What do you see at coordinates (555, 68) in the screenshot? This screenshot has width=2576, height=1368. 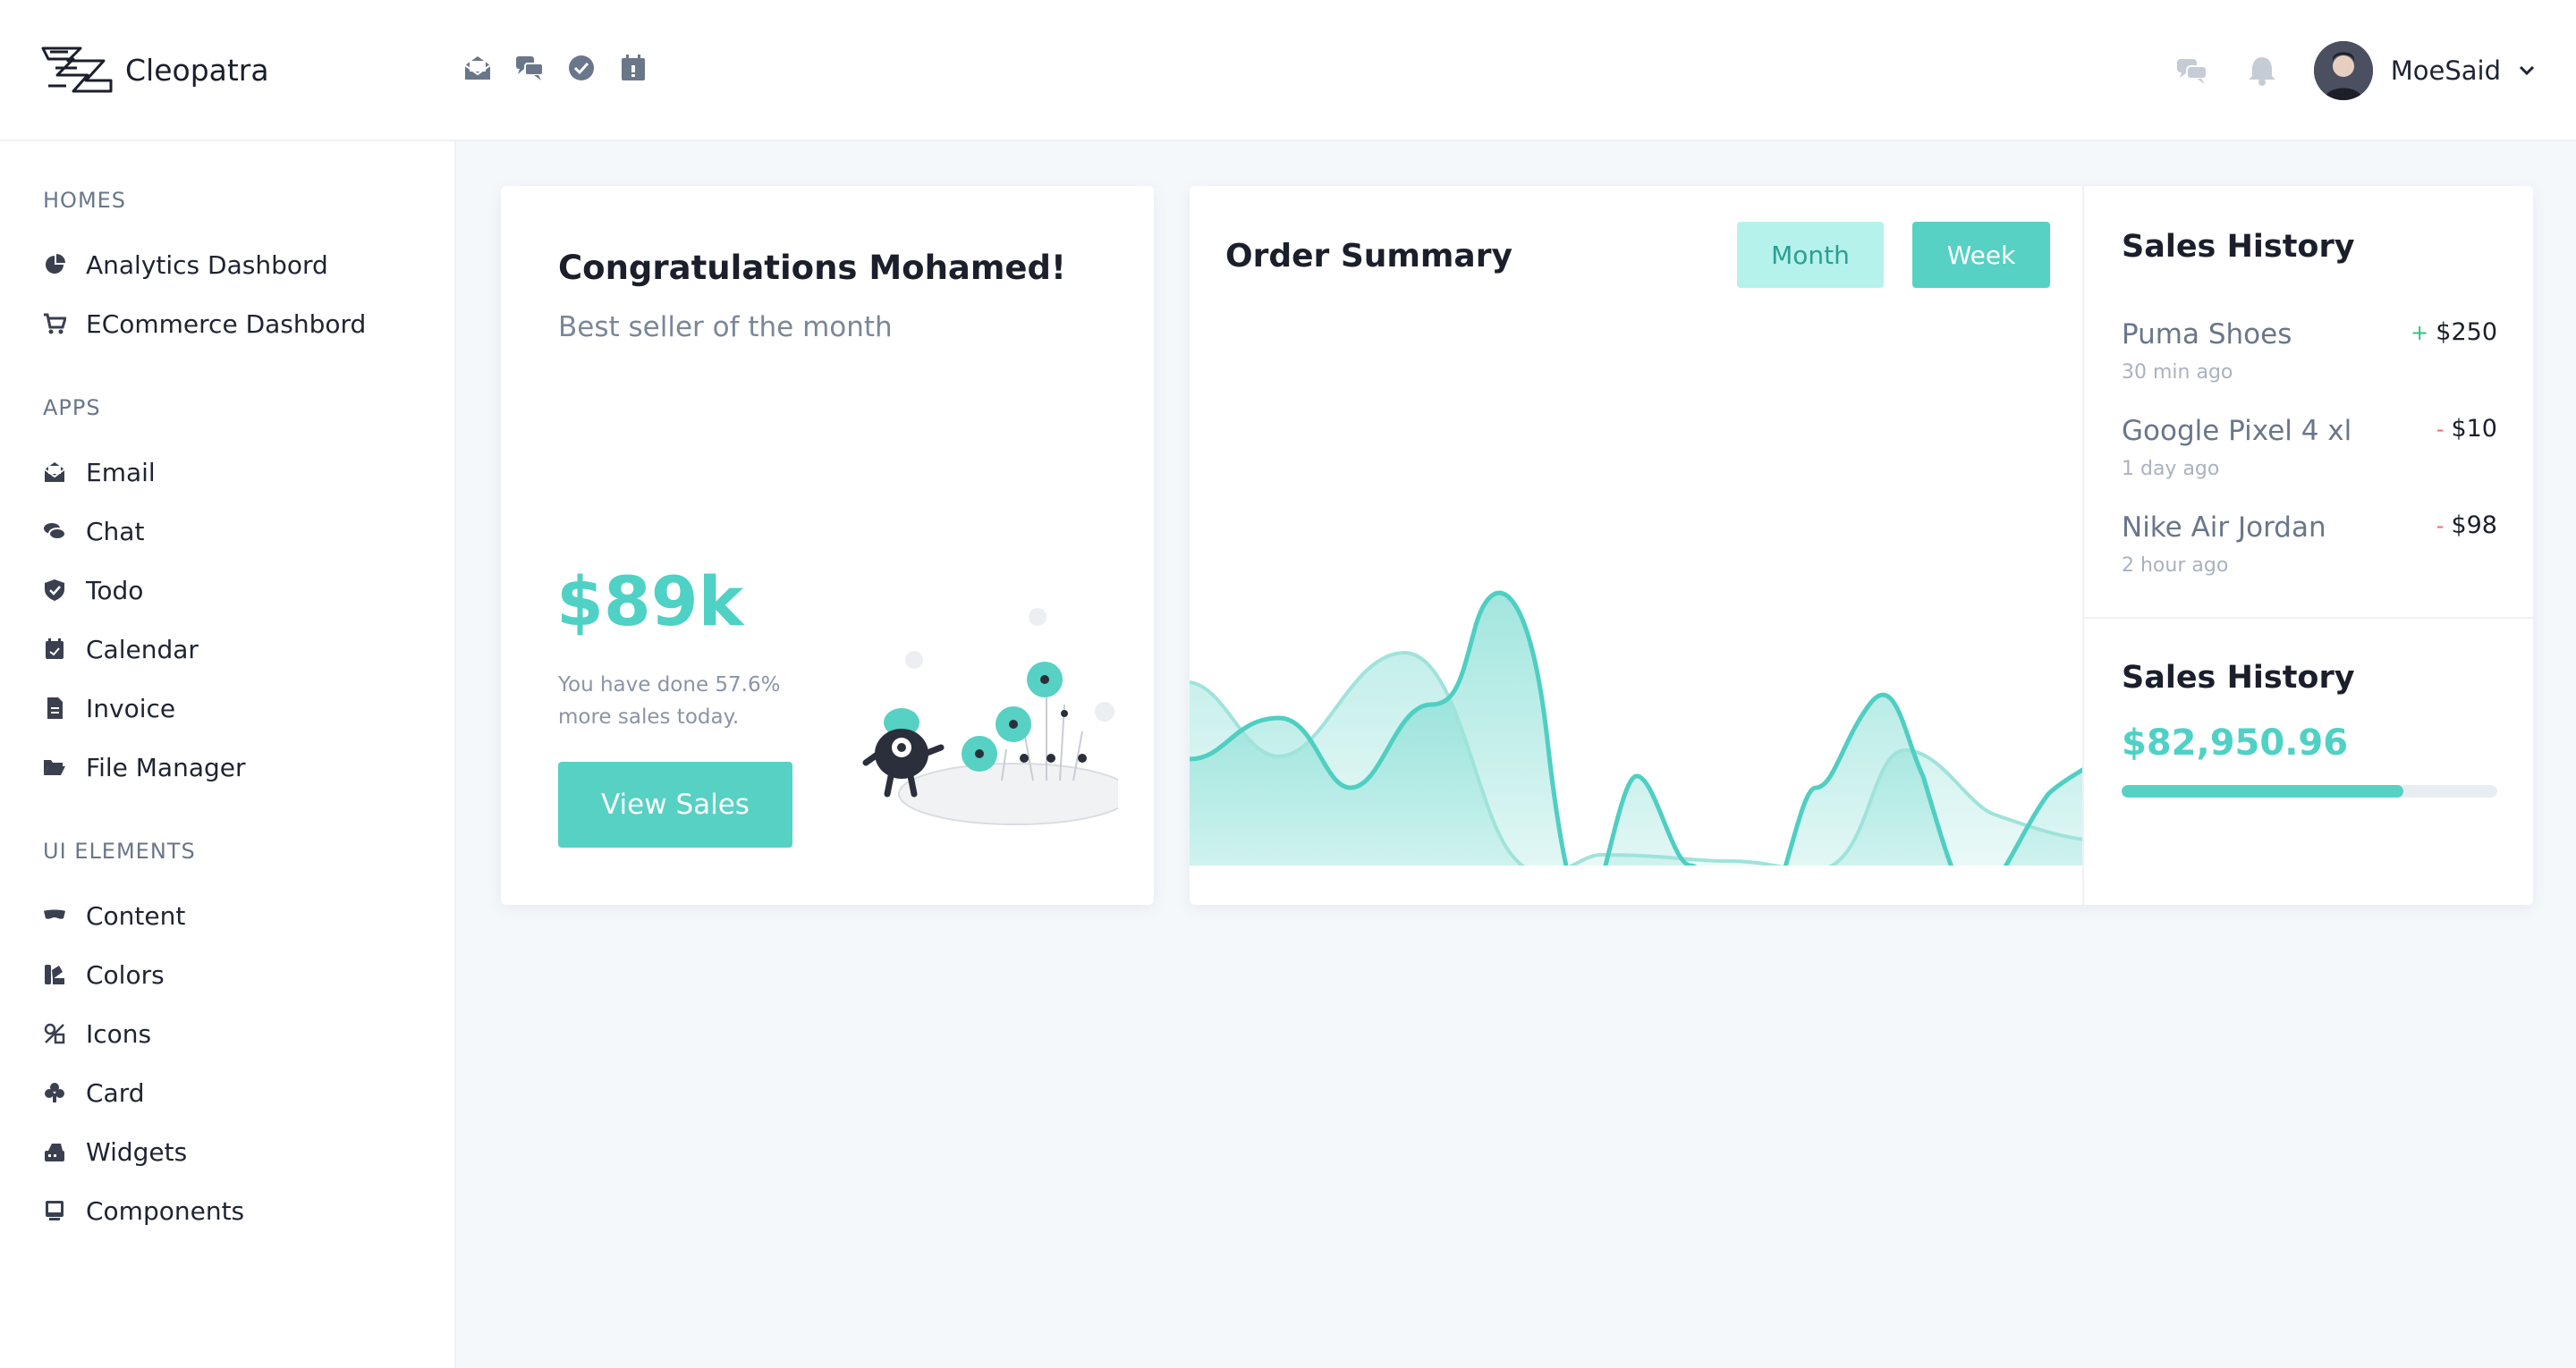 I see `quick-apps` at bounding box center [555, 68].